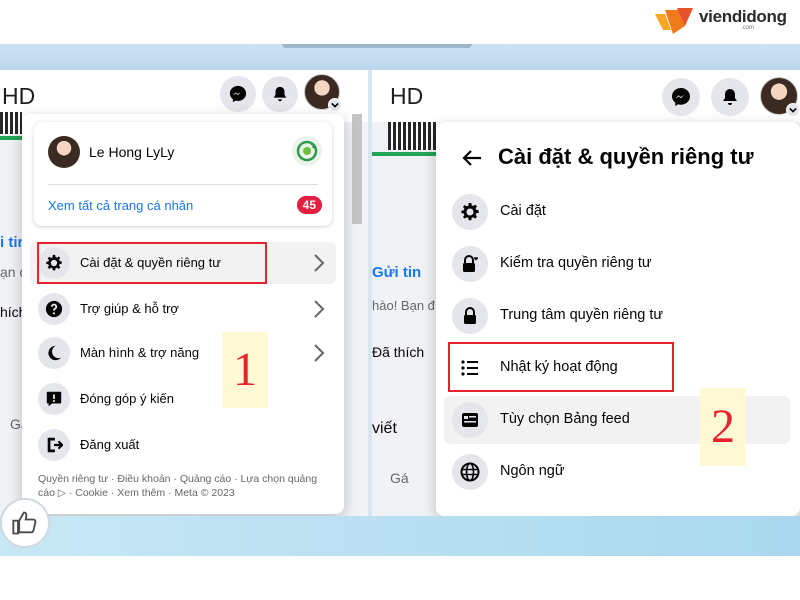 This screenshot has height=600, width=800. I want to click on profile-count-badge: 45, so click(309, 205).